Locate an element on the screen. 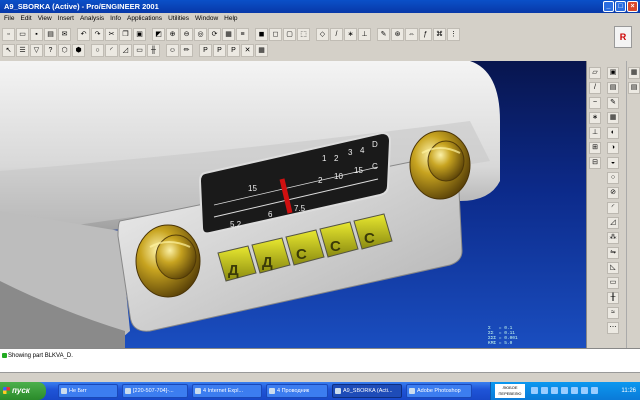  network-icon is located at coordinates (534, 390).